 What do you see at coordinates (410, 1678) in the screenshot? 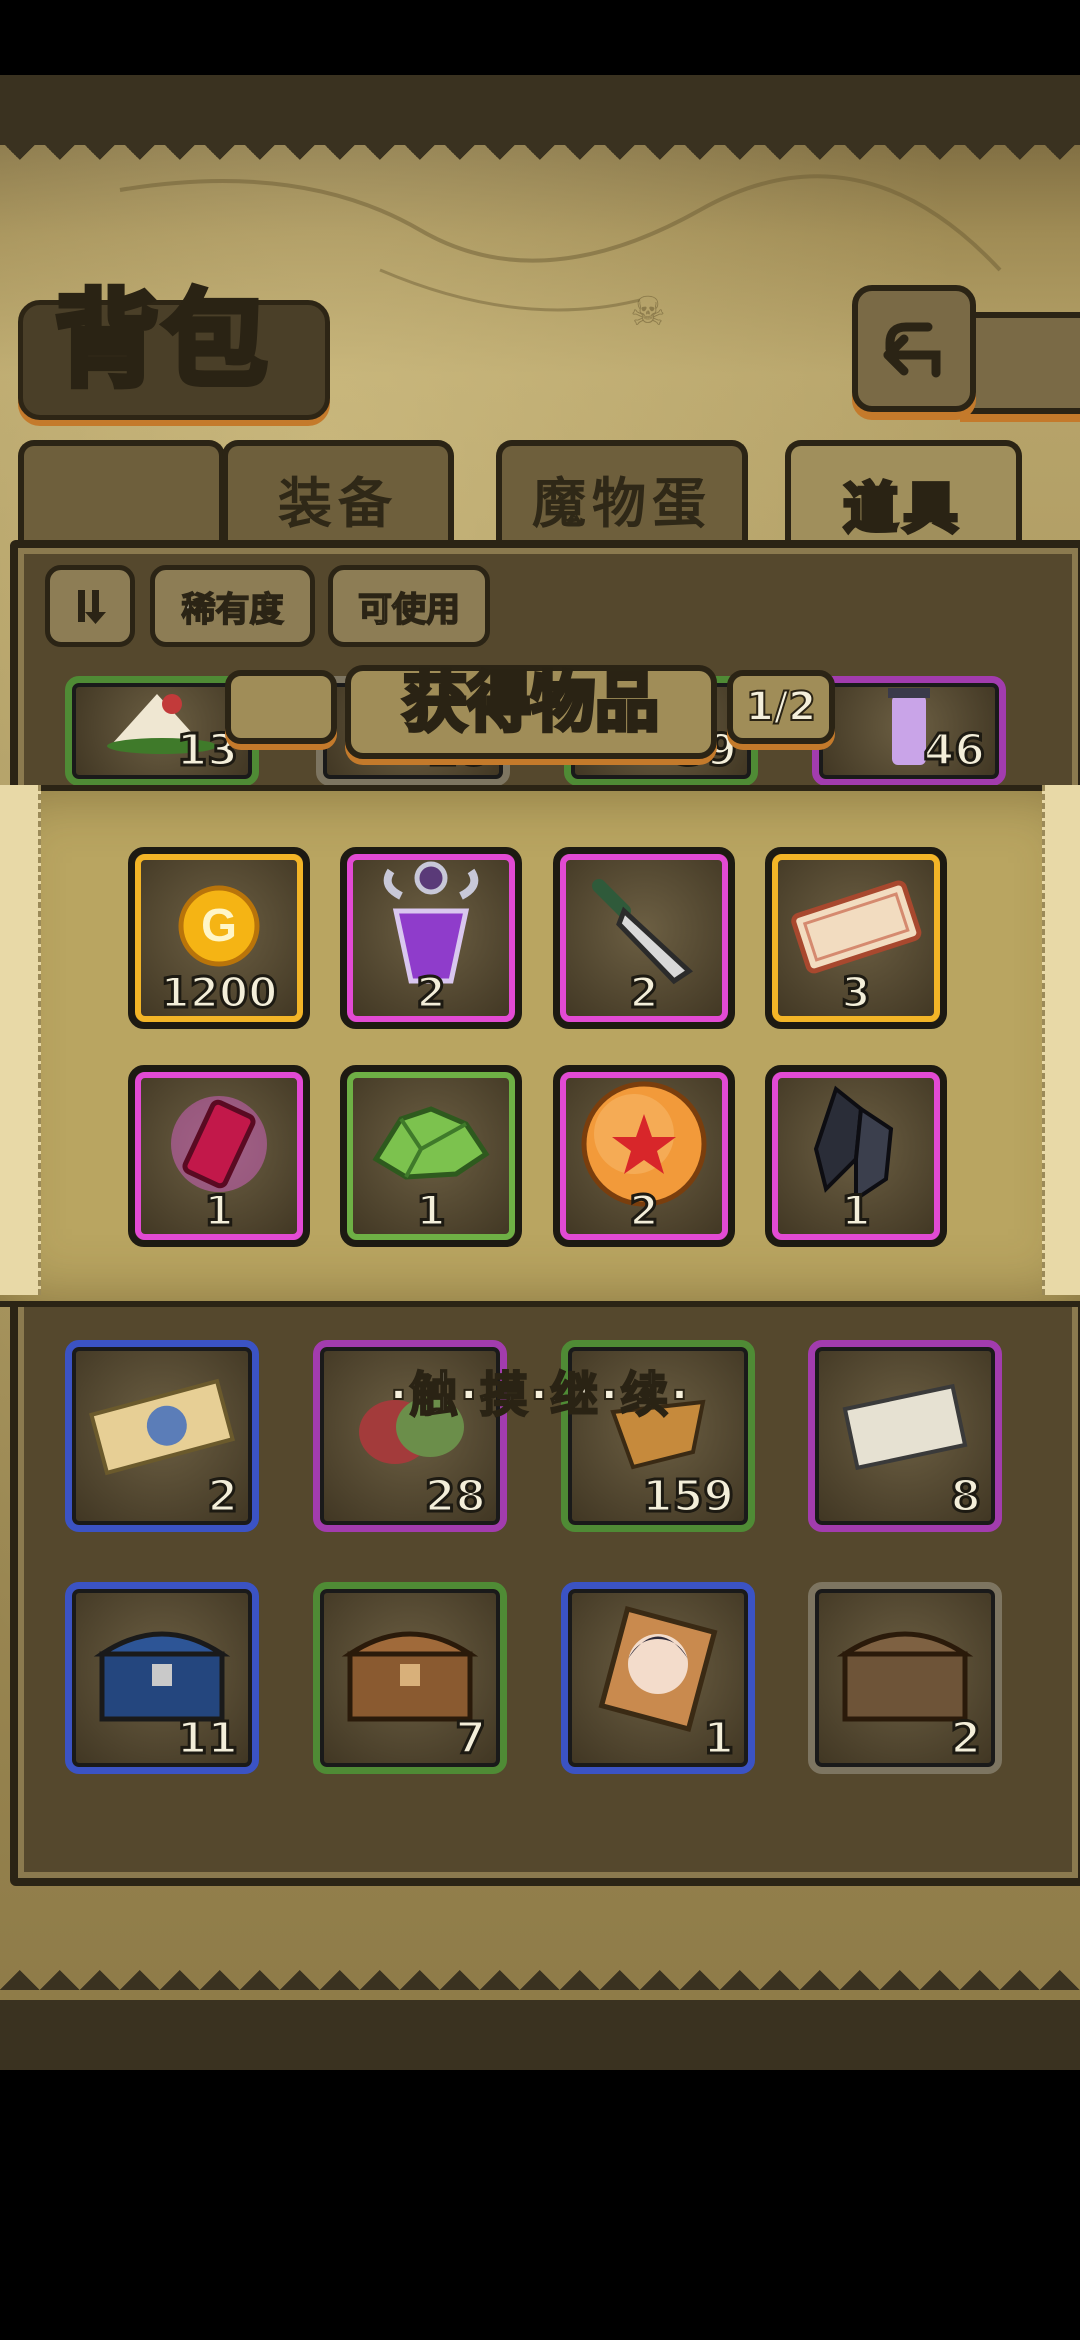
I see `inventory-slot: 7` at bounding box center [410, 1678].